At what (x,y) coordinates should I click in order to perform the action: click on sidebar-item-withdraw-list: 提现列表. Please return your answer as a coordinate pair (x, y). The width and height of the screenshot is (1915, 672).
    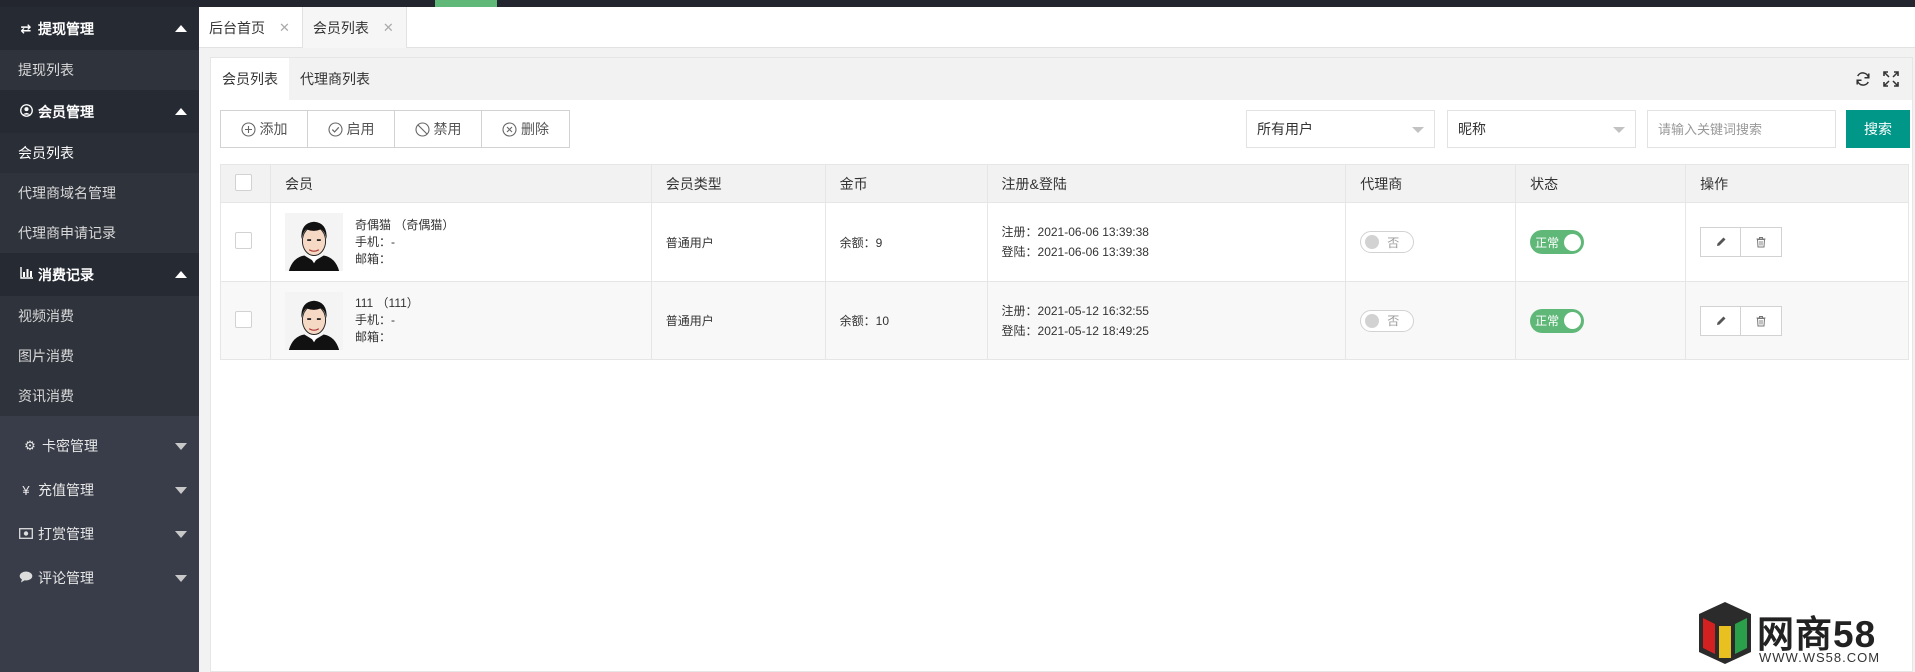
    Looking at the image, I should click on (99, 70).